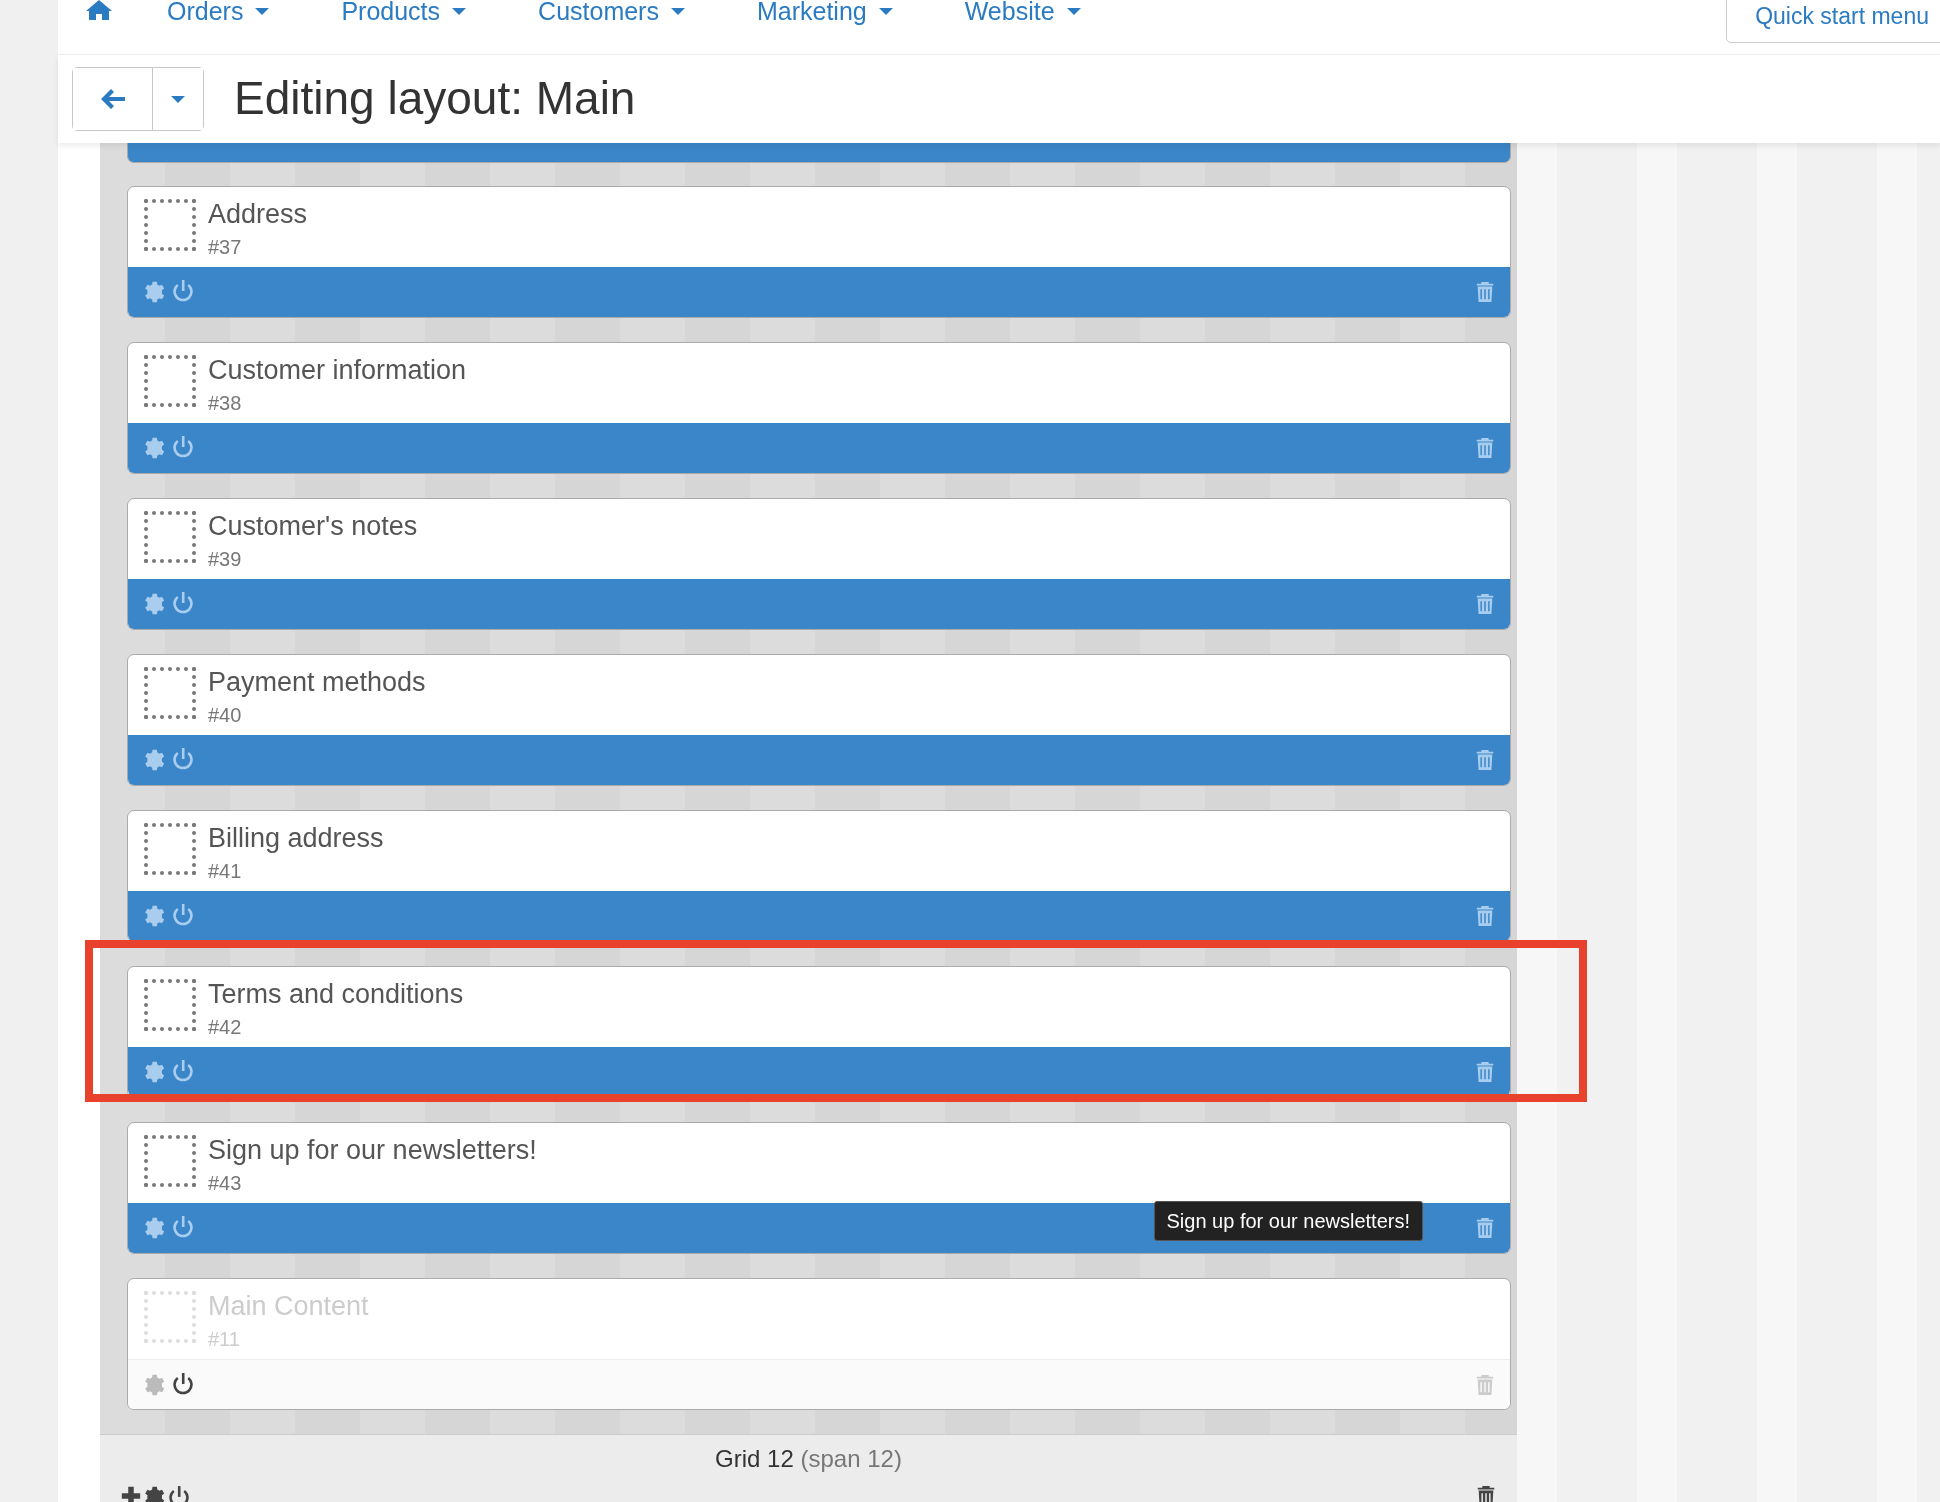 The image size is (1940, 1502). I want to click on block-name: Customer's notes, so click(313, 526).